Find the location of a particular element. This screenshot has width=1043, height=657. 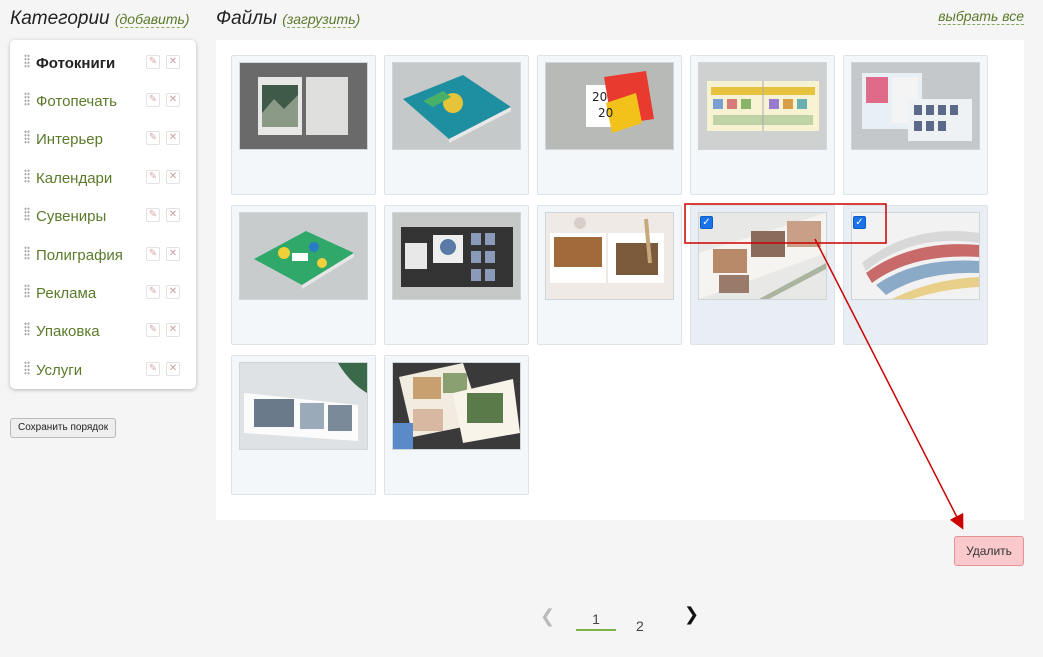

category-item: Упаковка ✎ ✕ is located at coordinates (103, 330).